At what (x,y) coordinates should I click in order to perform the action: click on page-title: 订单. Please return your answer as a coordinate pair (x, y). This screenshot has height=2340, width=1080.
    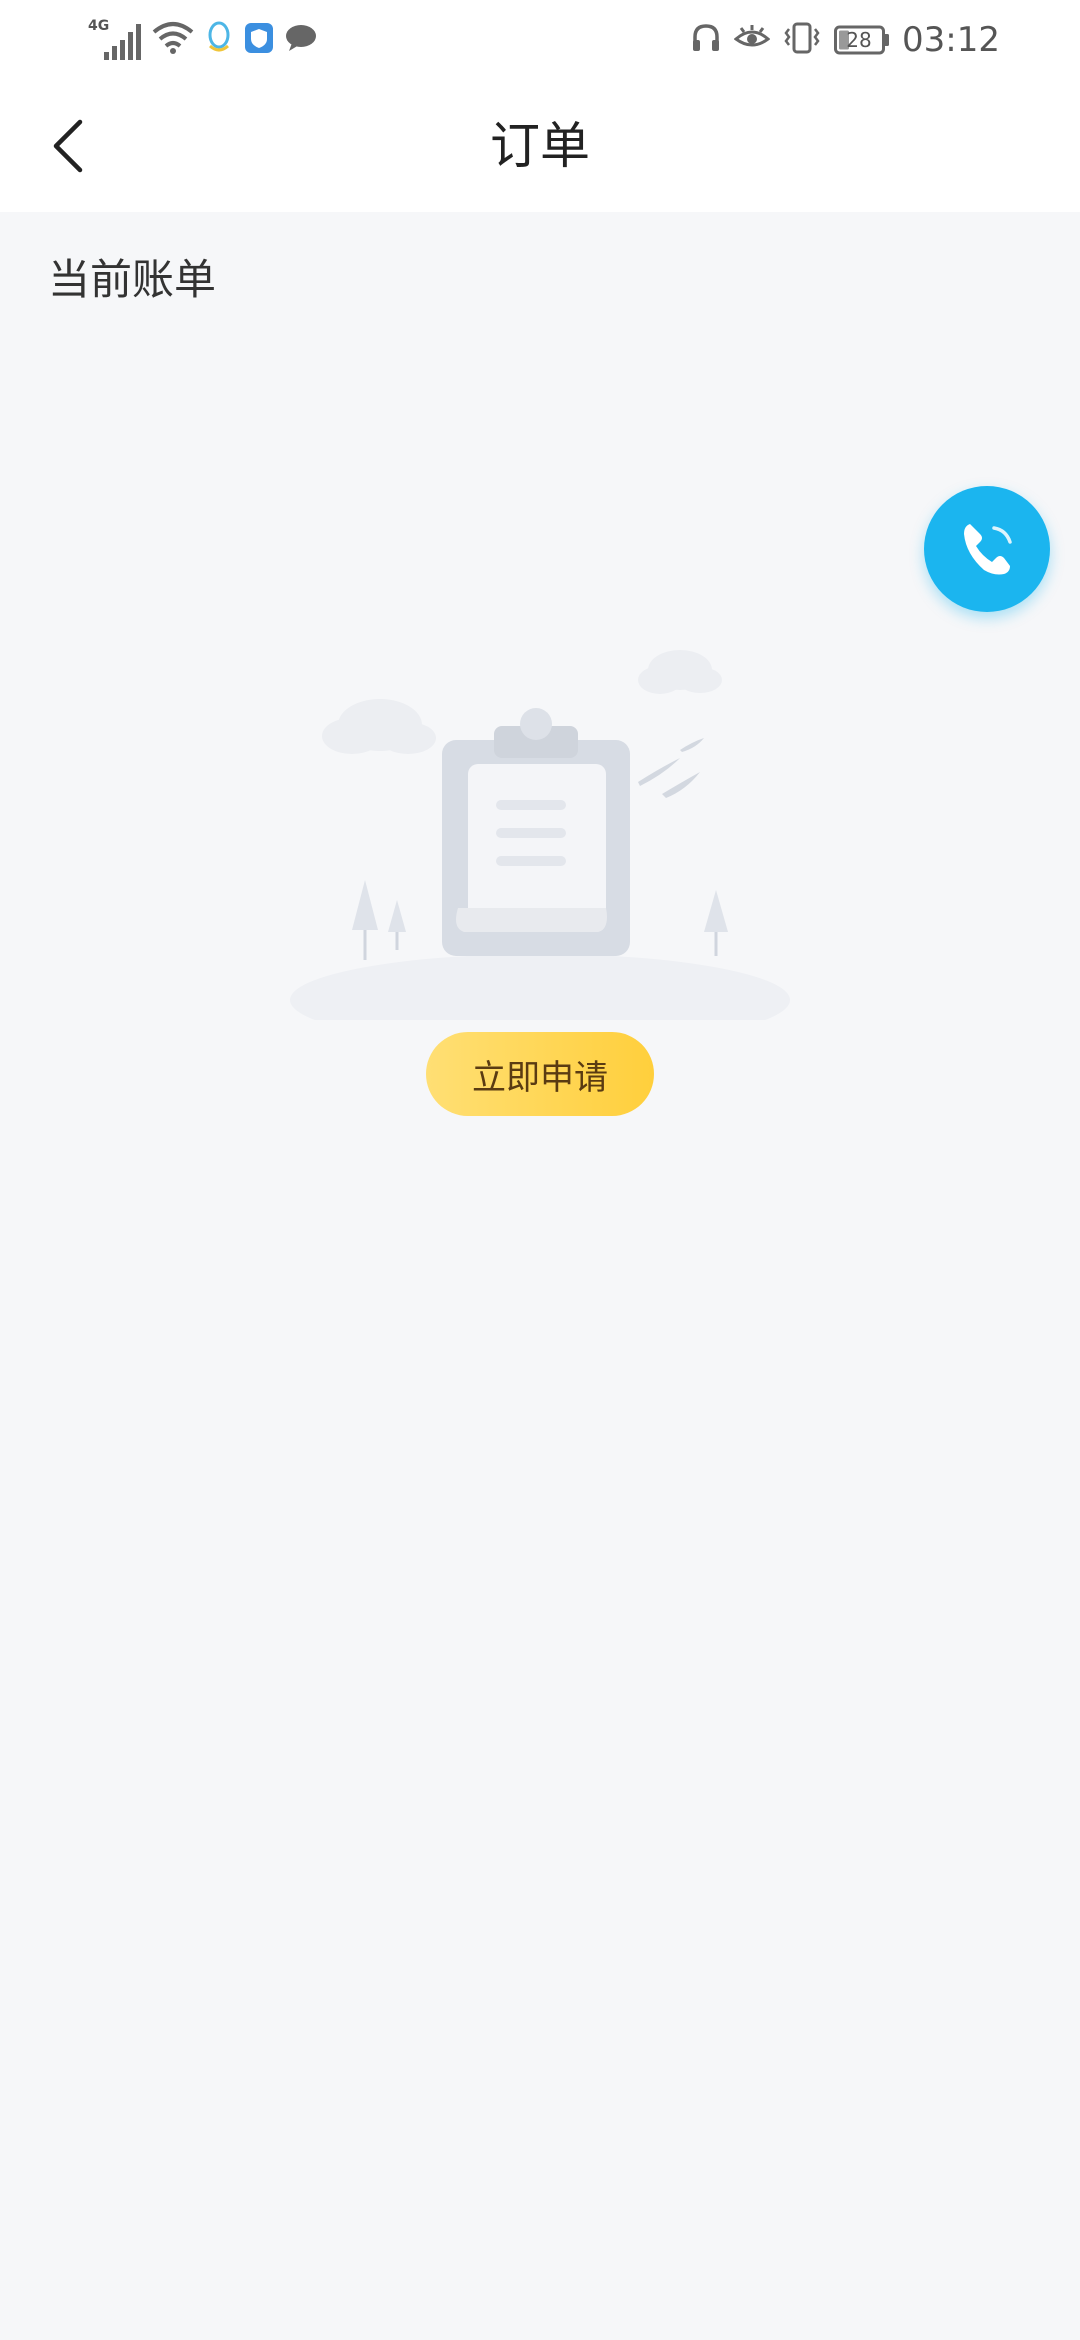
    Looking at the image, I should click on (540, 146).